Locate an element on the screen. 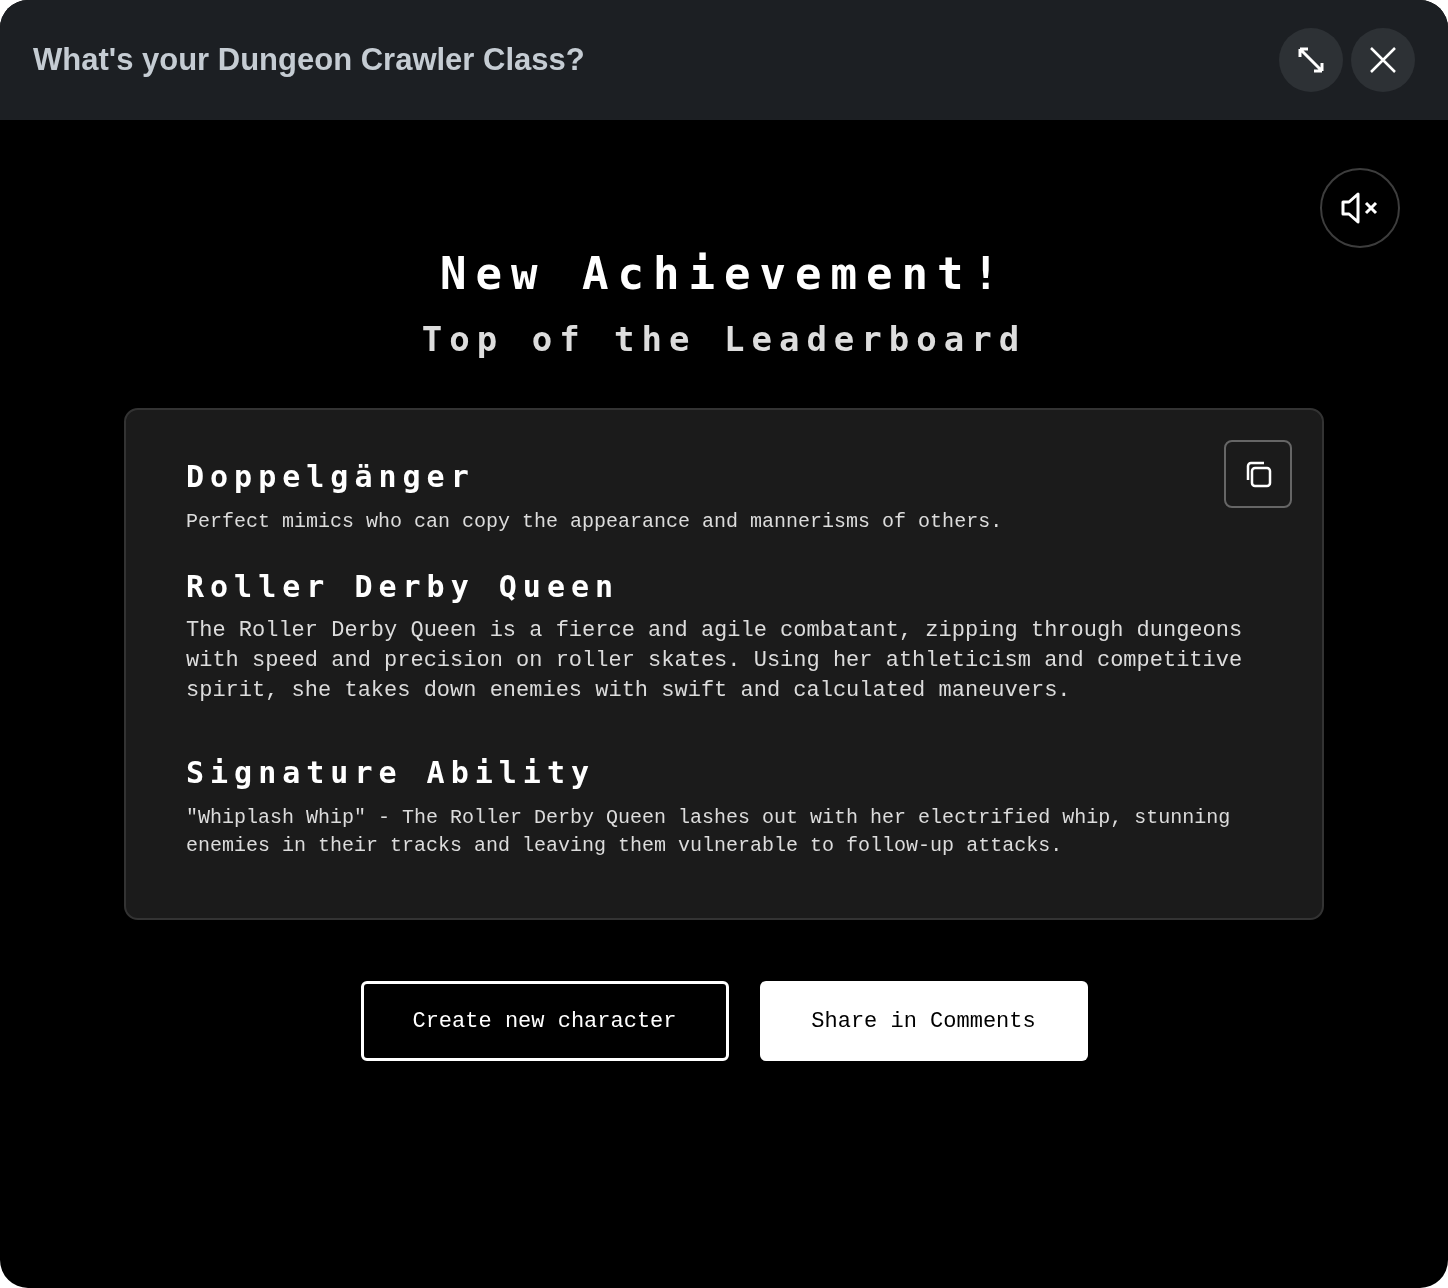 This screenshot has height=1288, width=1448. muted-speaker-icon is located at coordinates (1360, 208).